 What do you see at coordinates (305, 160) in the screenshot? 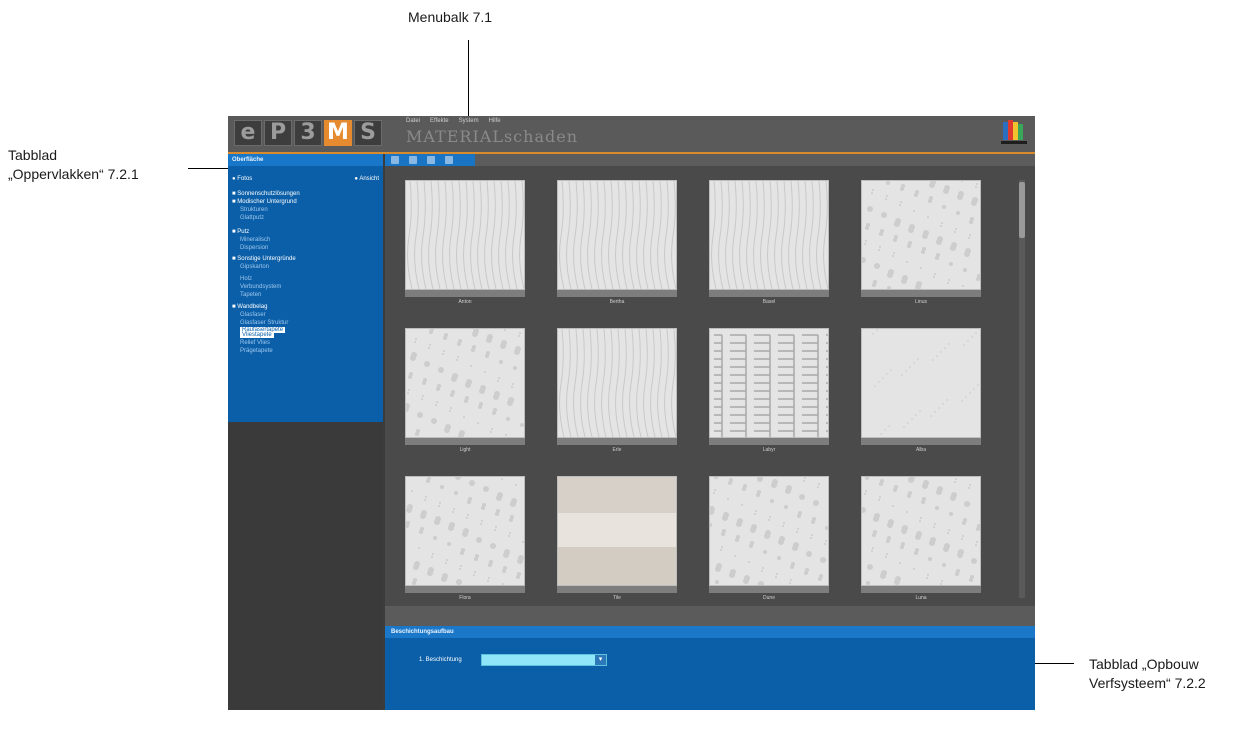
I see `tab-surfaces: Oberfläche` at bounding box center [305, 160].